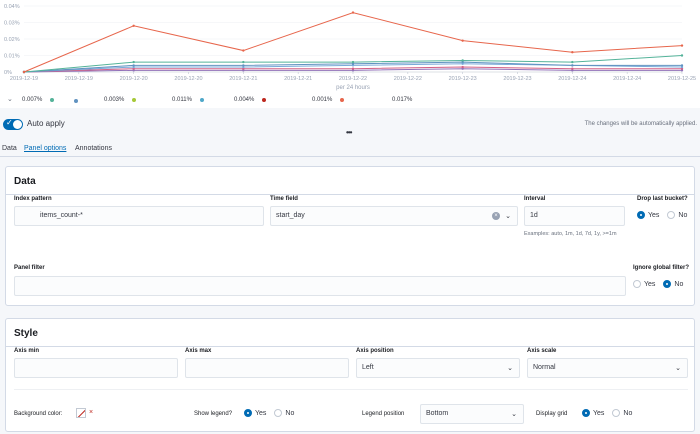 This screenshot has height=434, width=700. I want to click on show-legend-no-radio, so click(278, 413).